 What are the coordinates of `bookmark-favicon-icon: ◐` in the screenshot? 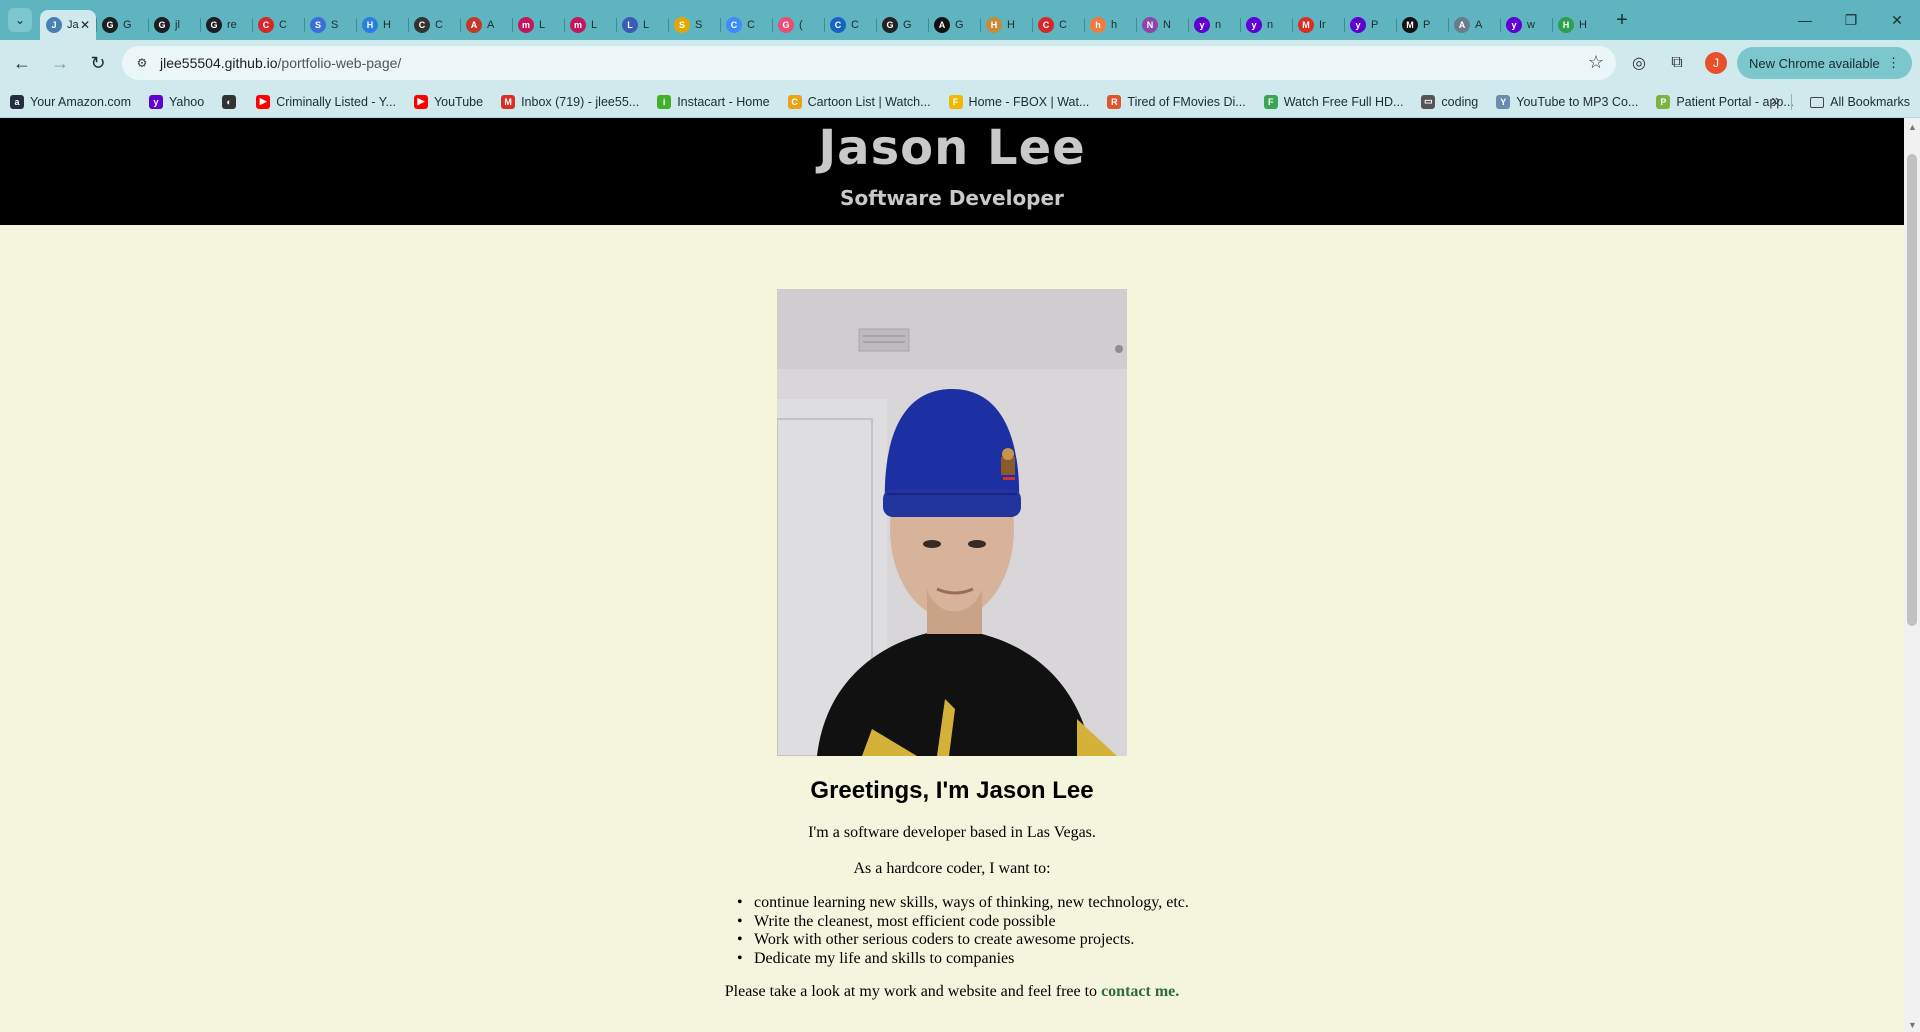 It's located at (229, 101).